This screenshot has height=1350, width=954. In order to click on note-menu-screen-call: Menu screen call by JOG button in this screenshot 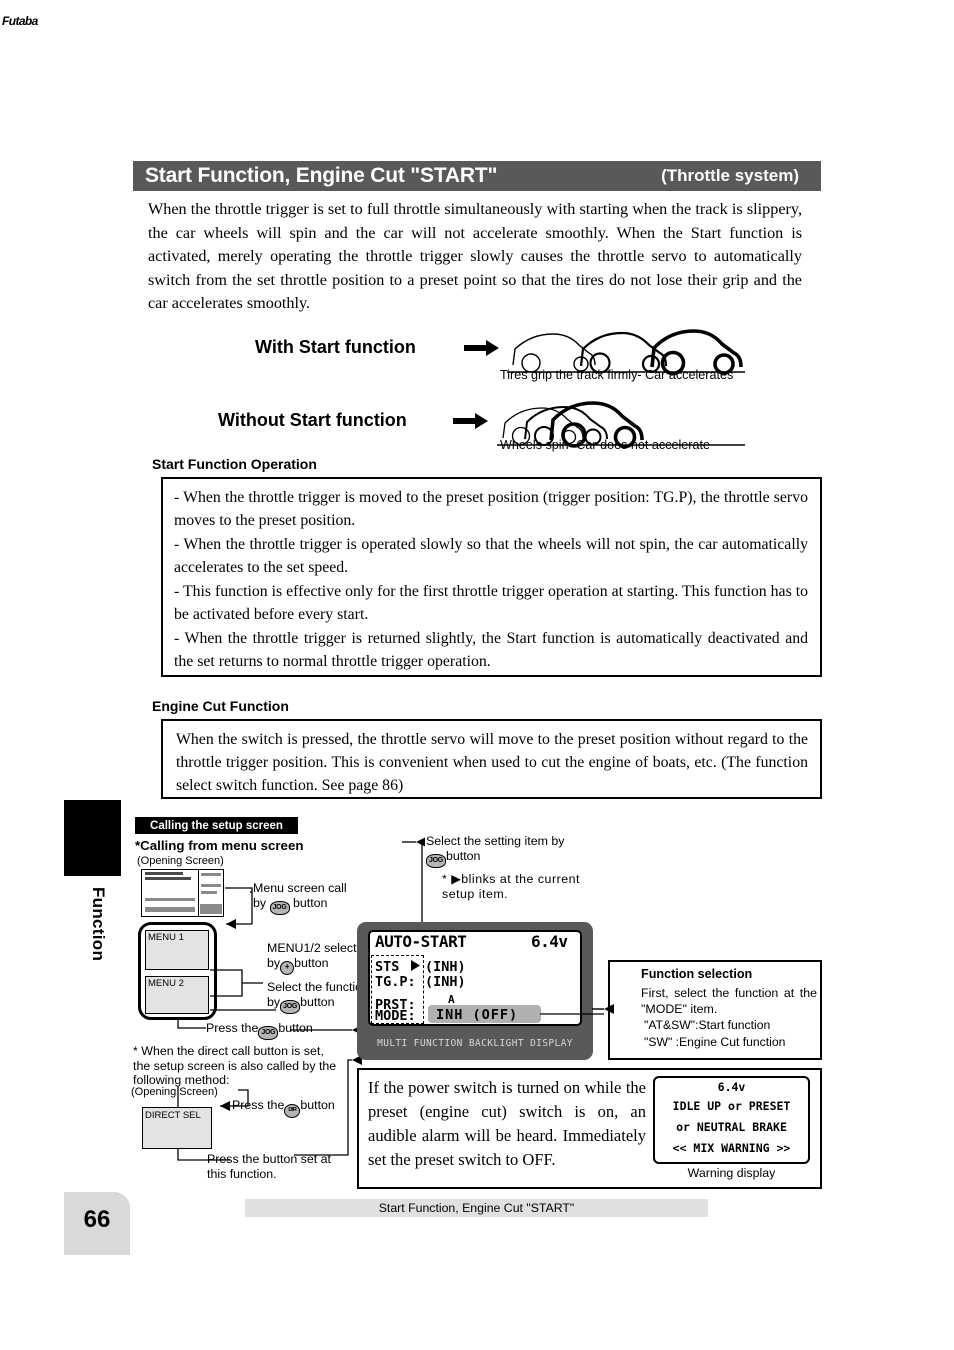, I will do `click(300, 898)`.